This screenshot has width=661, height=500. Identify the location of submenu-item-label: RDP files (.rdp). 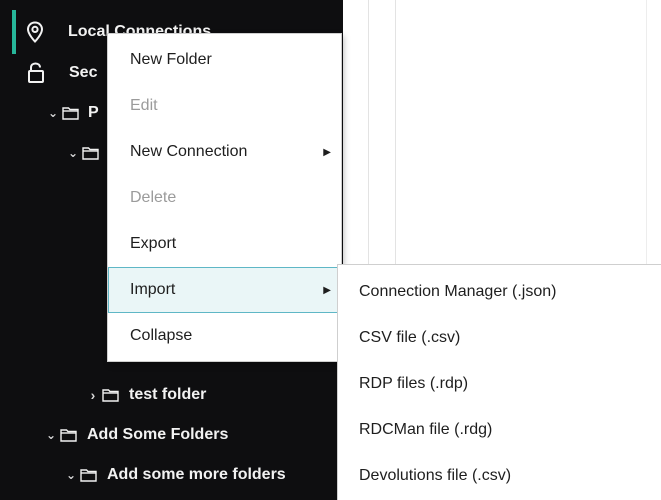
(414, 383).